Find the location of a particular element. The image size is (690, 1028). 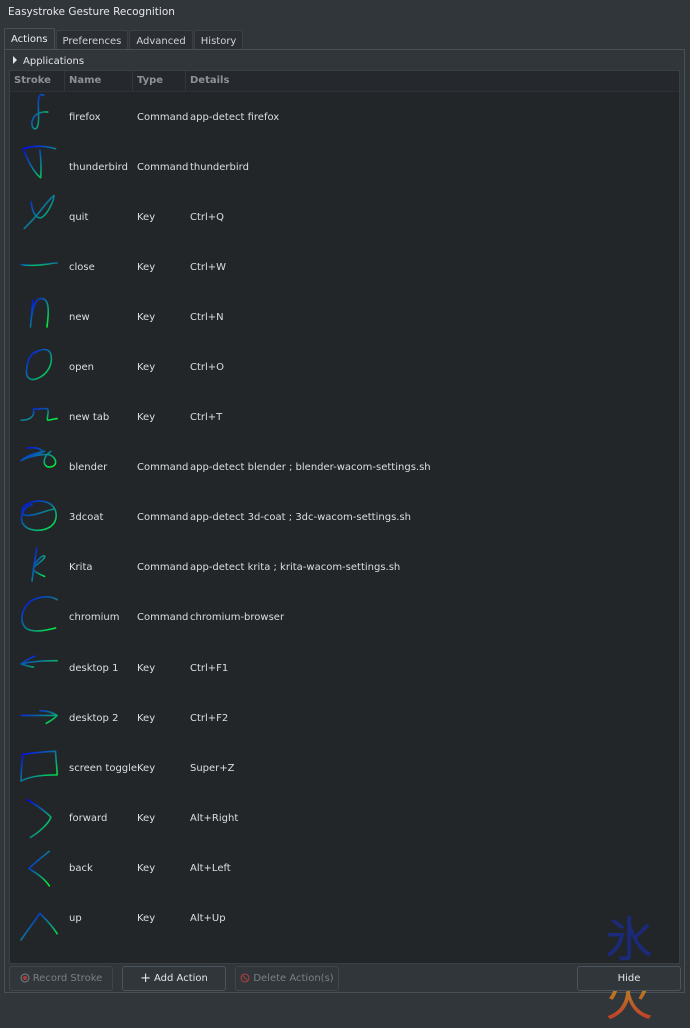

action-name: Krita is located at coordinates (81, 568).